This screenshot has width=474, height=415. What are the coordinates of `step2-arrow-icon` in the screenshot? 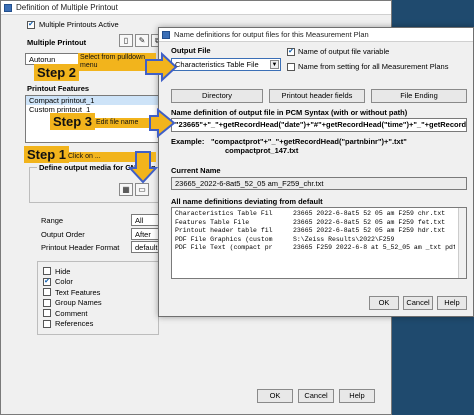 It's located at (161, 67).